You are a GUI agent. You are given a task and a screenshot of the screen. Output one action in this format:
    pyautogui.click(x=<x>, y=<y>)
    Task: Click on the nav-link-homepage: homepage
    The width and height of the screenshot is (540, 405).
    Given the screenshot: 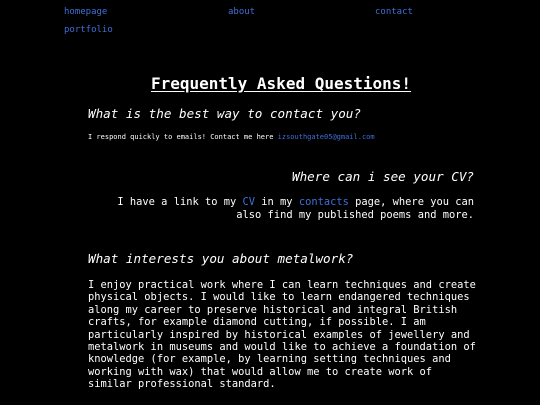 What is the action you would take?
    pyautogui.click(x=85, y=12)
    